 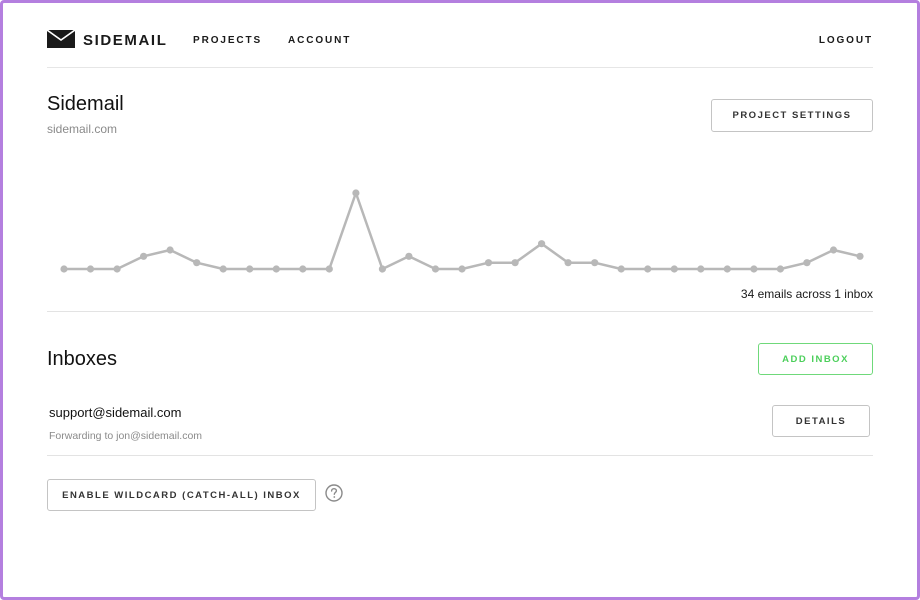 I want to click on question-circle-icon, so click(x=334, y=493).